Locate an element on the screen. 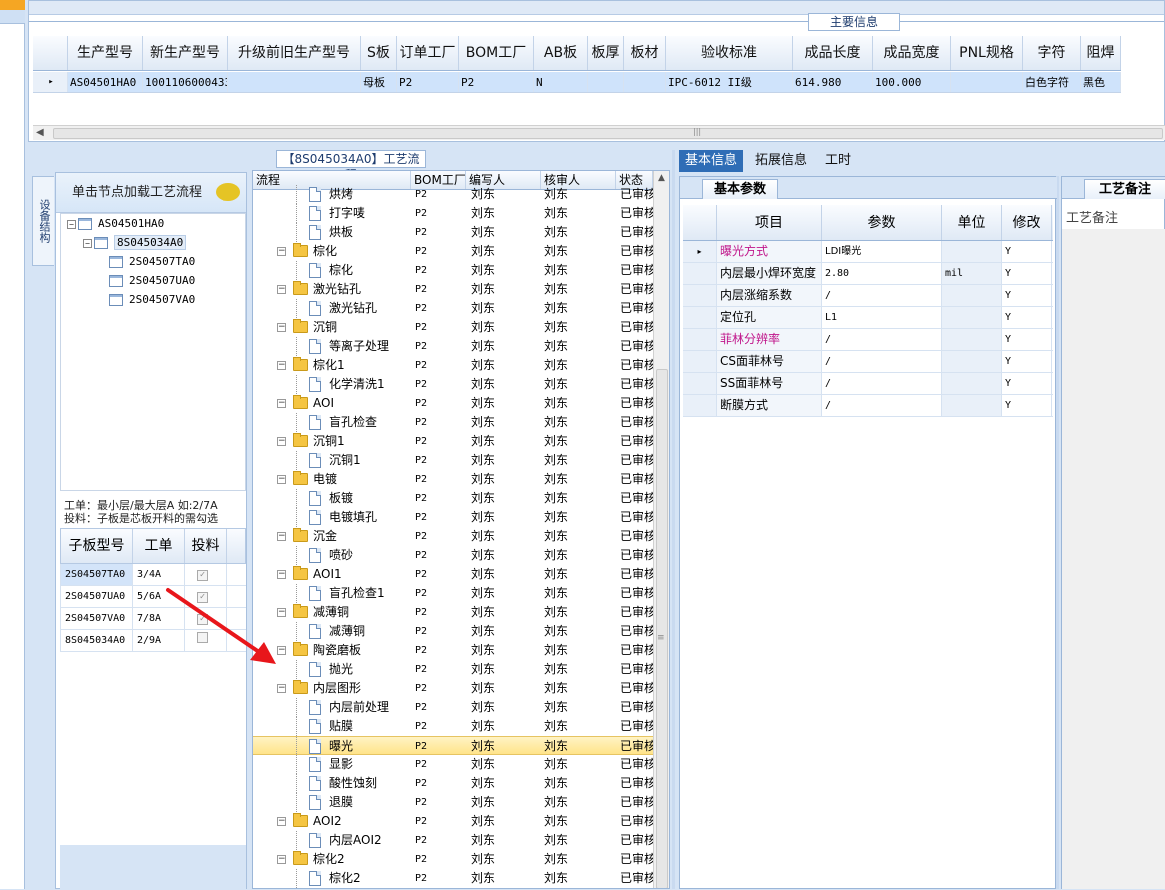 The image size is (1165, 890). col-param: 参数 is located at coordinates (882, 222).